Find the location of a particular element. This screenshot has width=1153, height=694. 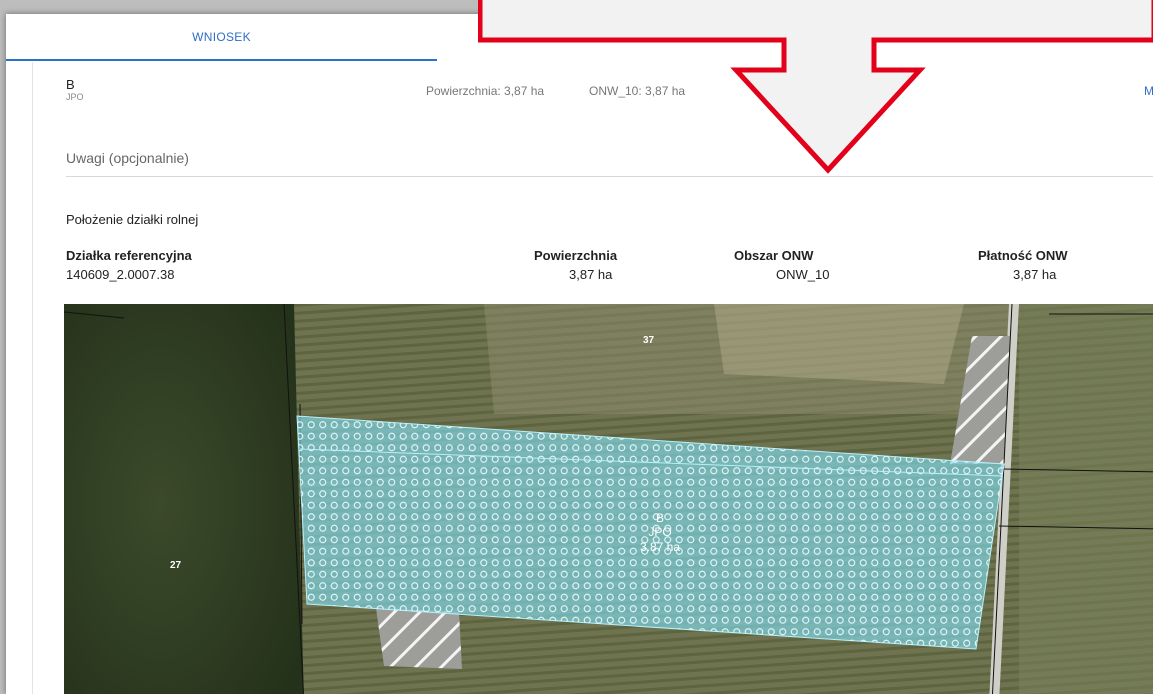

cell-onw-payment: 3,87 ha is located at coordinates (1035, 274).